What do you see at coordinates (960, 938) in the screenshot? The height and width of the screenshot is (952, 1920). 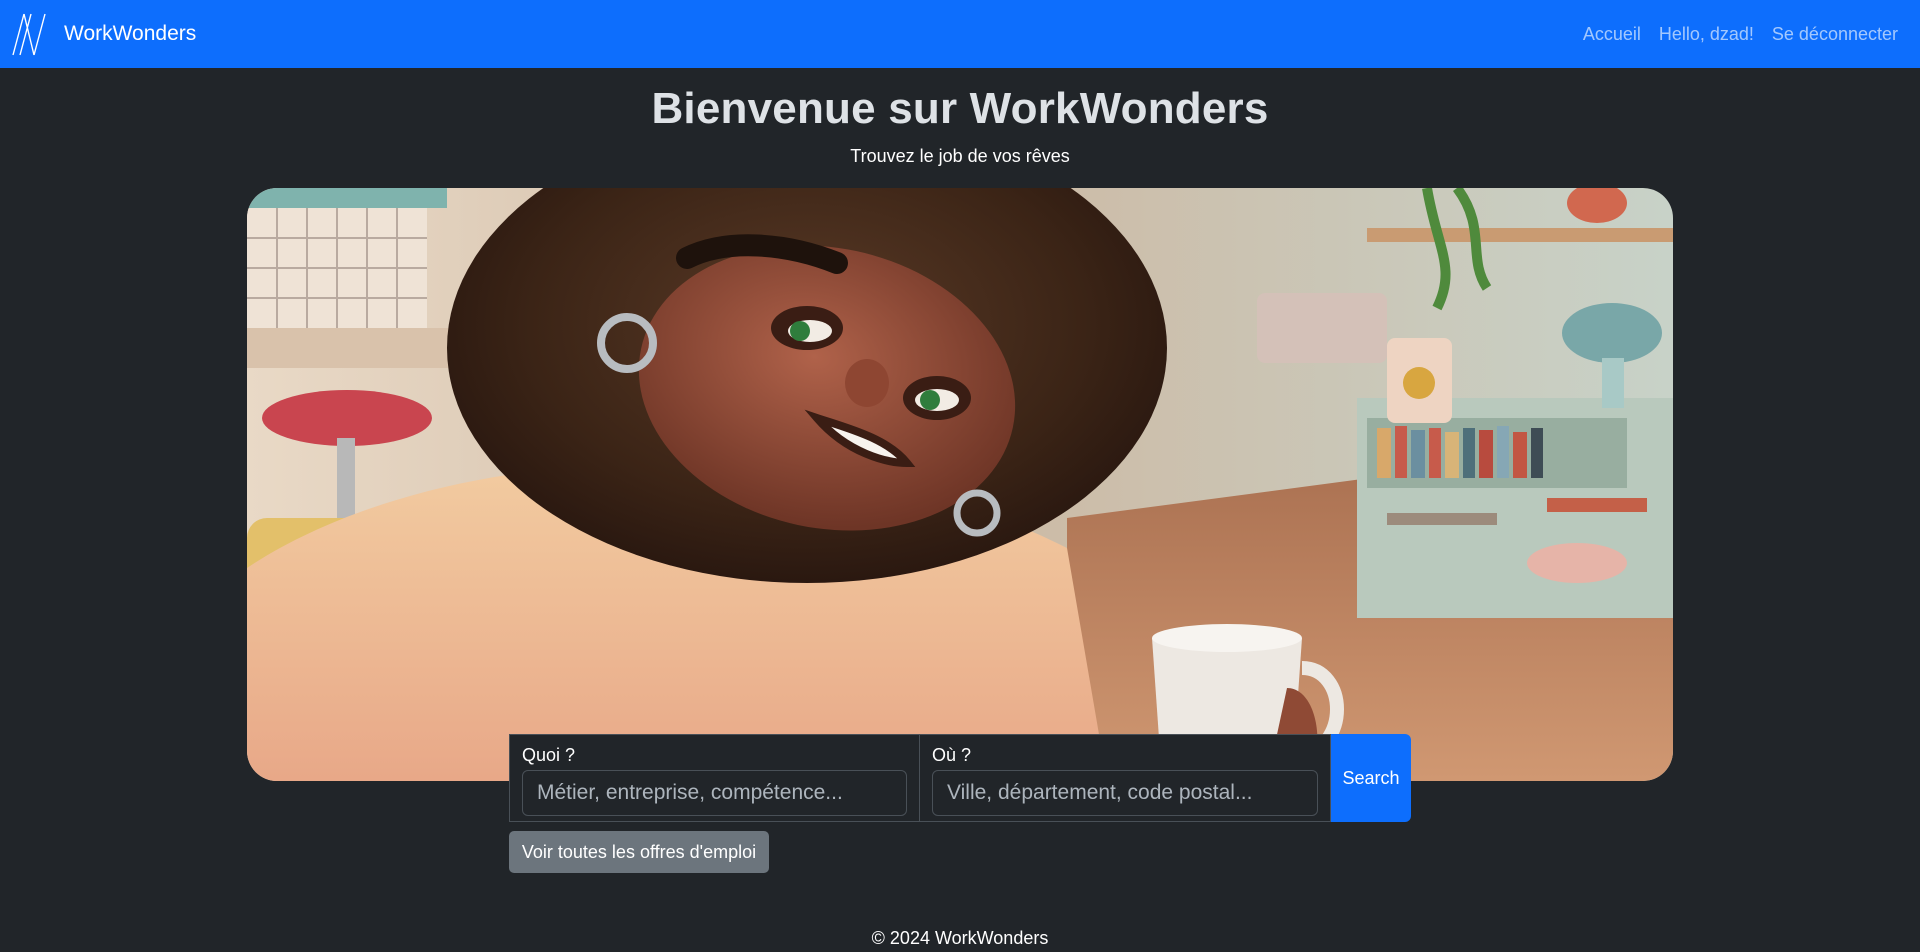 I see `footer: © 2024 WorkWonders` at bounding box center [960, 938].